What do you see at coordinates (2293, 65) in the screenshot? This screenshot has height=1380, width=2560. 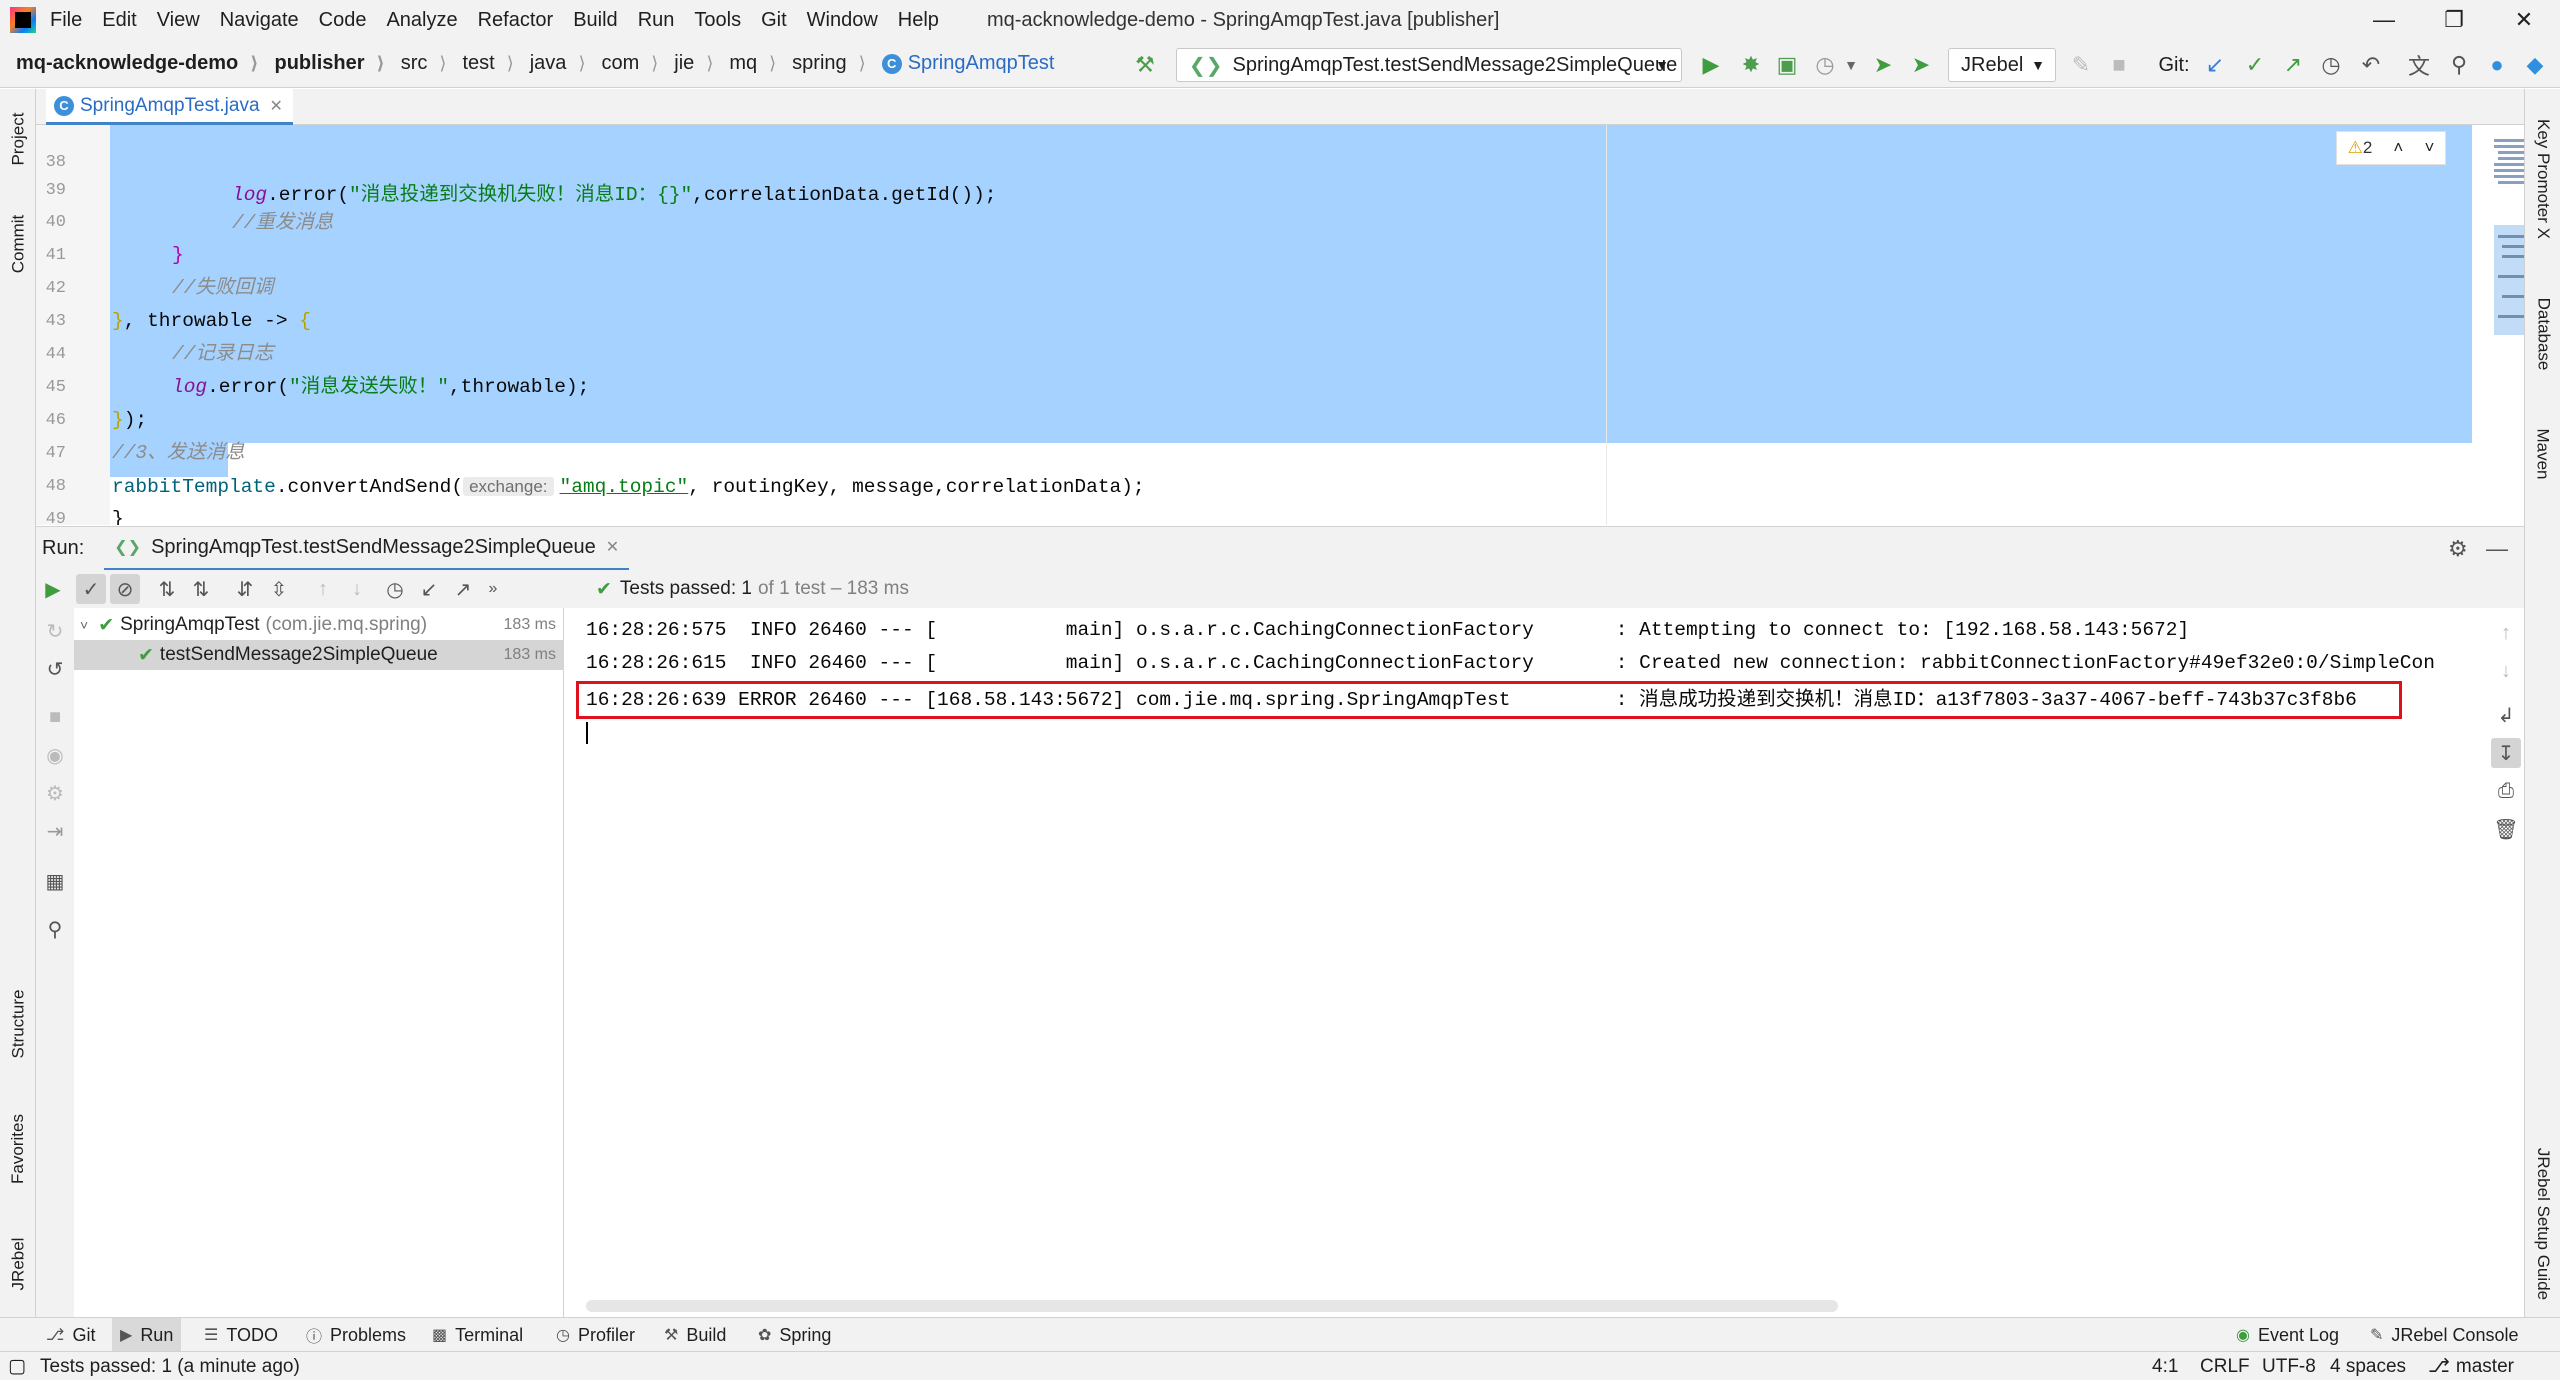 I see `git-push-icon: ↗` at bounding box center [2293, 65].